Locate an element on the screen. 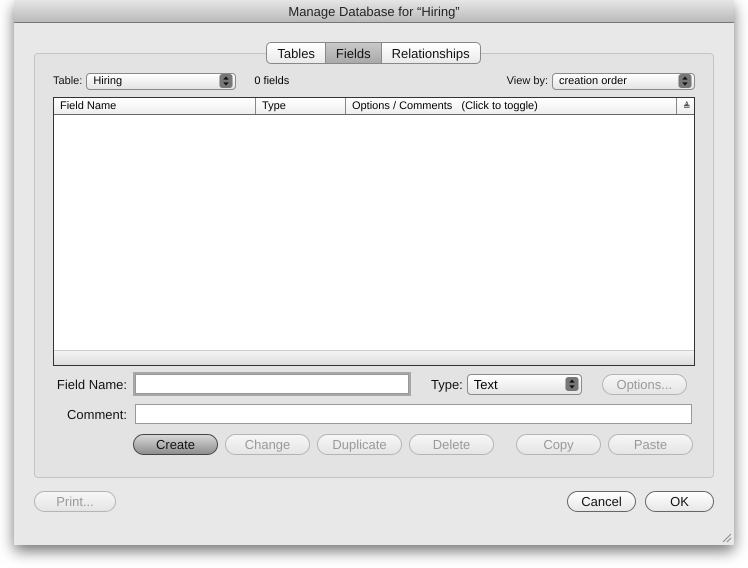  column-header: Field Name is located at coordinates (155, 106).